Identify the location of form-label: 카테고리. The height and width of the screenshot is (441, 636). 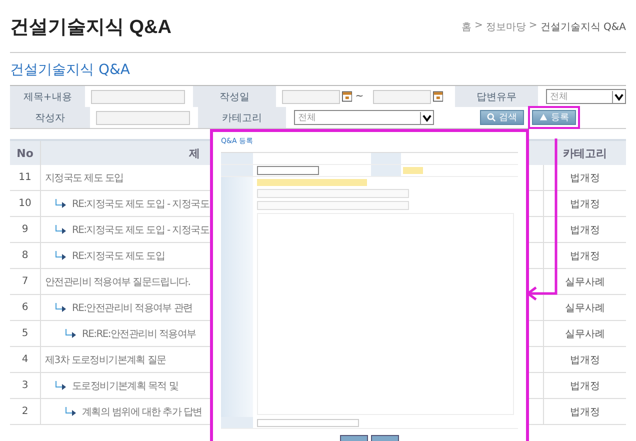
(242, 117).